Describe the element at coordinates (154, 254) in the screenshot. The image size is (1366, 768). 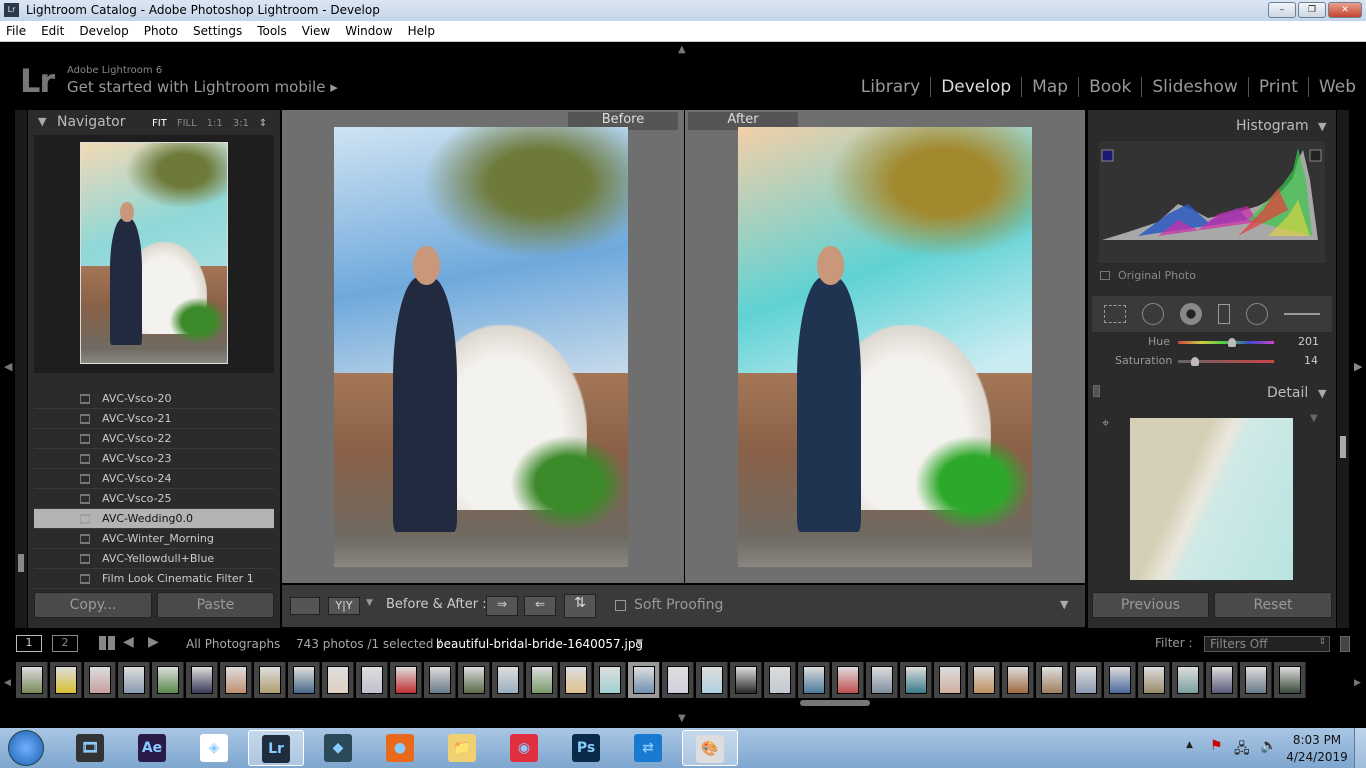
I see `navigator-preview` at that location.